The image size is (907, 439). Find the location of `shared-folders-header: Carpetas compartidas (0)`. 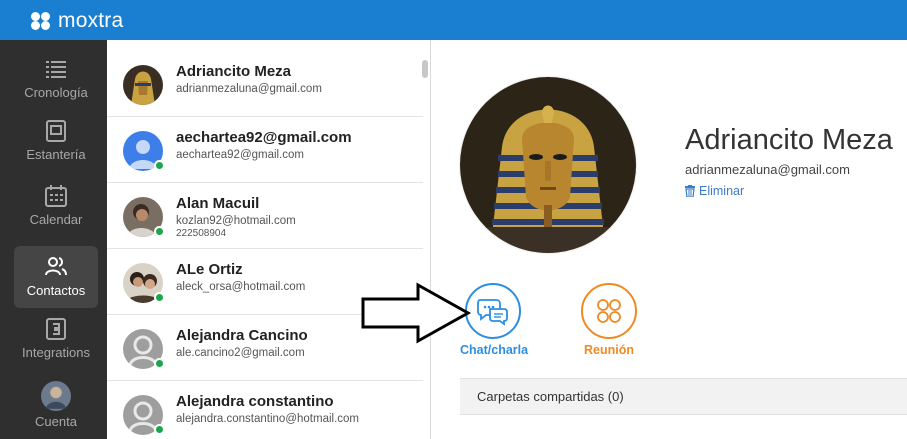

shared-folders-header: Carpetas compartidas (0) is located at coordinates (683, 396).